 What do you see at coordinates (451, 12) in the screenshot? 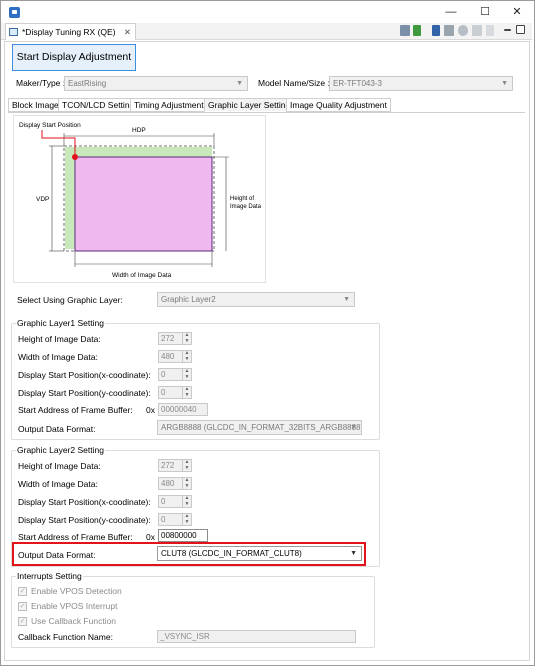
I see `minimize-button: —` at bounding box center [451, 12].